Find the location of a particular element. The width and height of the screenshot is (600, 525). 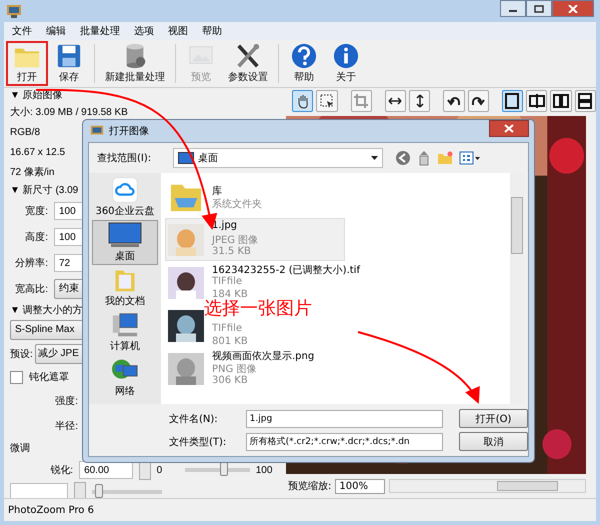

file-size-text: 大小: 3.09 MB / 919.58 KB is located at coordinates (69, 112).